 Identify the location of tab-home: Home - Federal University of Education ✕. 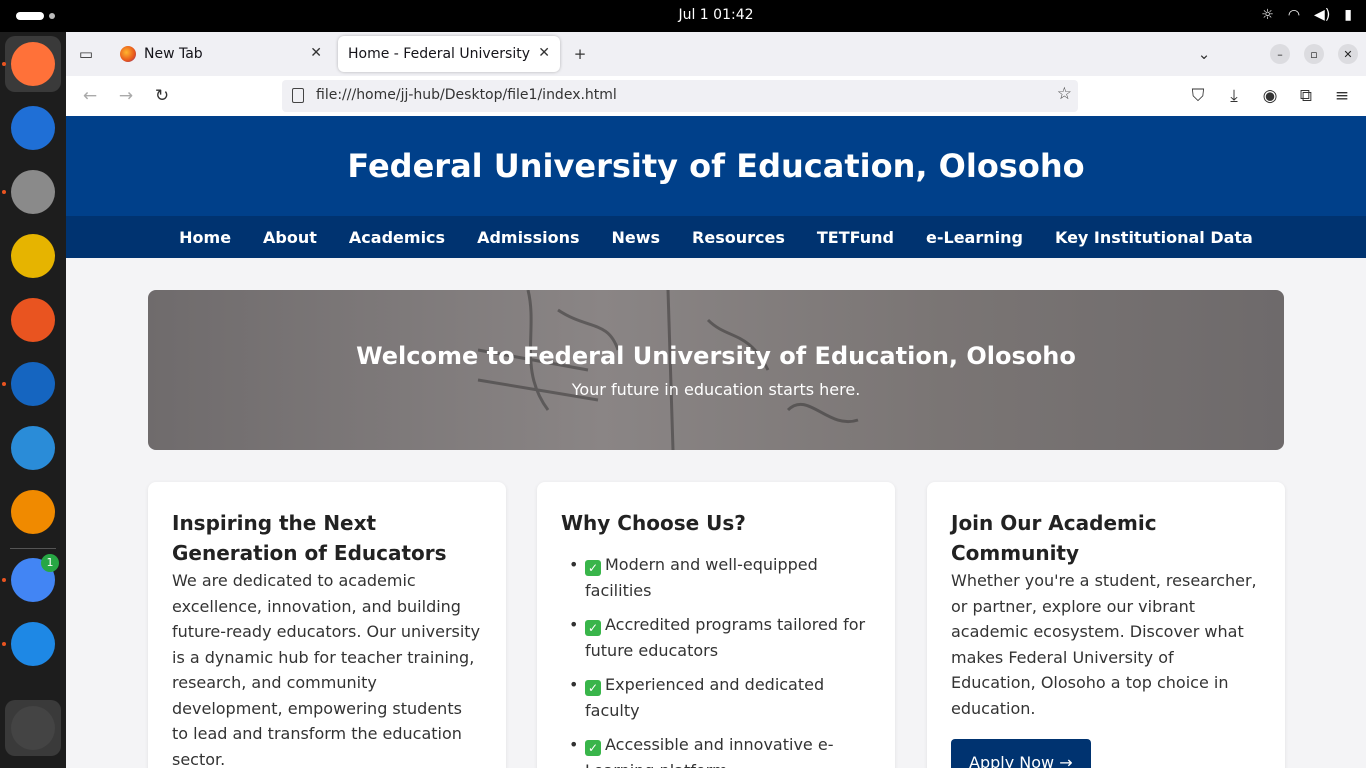
(449, 54).